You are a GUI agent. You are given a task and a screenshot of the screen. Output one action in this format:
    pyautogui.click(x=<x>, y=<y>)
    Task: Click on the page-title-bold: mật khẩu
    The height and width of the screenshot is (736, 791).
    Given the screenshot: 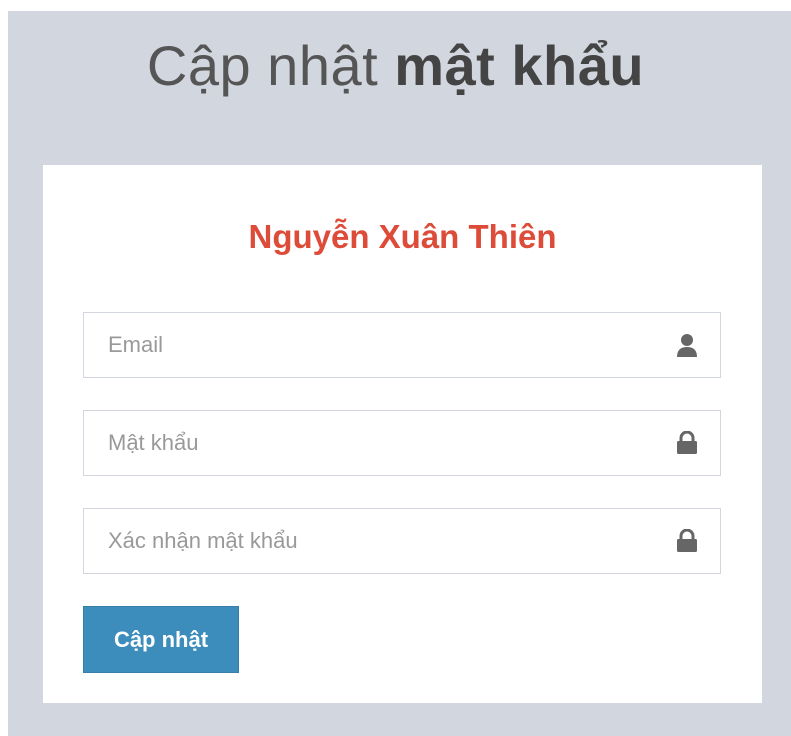 What is the action you would take?
    pyautogui.click(x=519, y=65)
    